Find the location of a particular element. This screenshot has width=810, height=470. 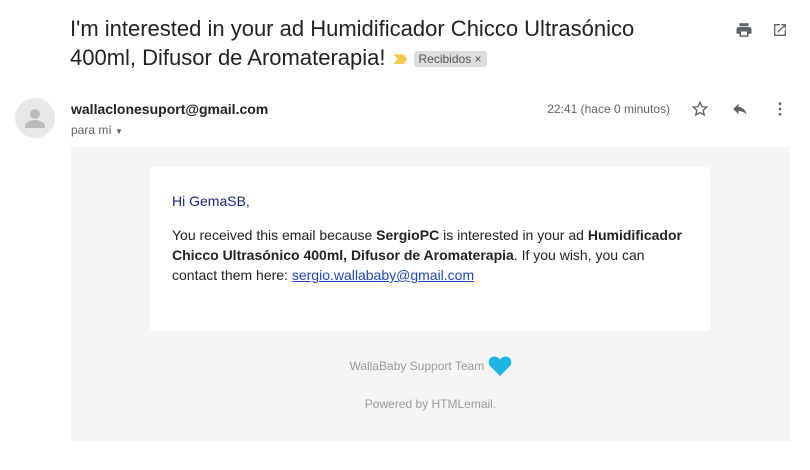

remove-label-button: × is located at coordinates (478, 59).